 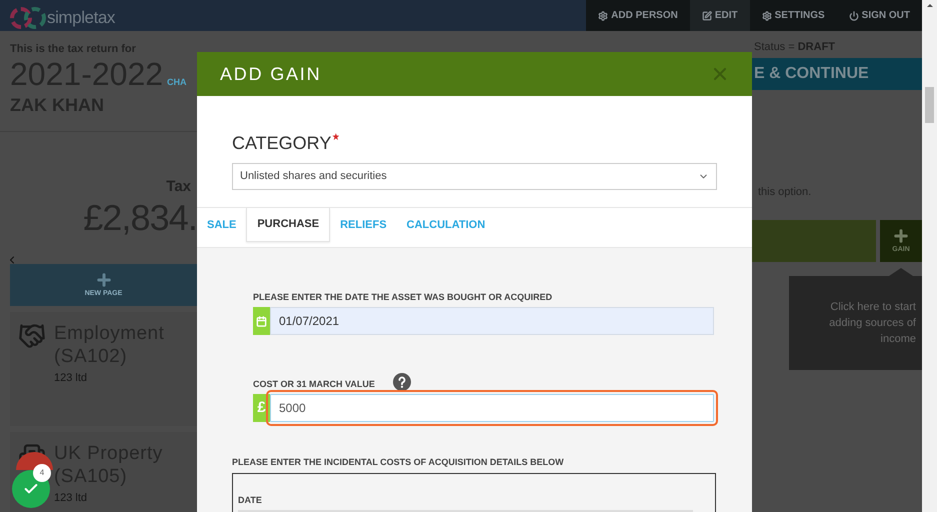 What do you see at coordinates (261, 321) in the screenshot?
I see `calendar-icon` at bounding box center [261, 321].